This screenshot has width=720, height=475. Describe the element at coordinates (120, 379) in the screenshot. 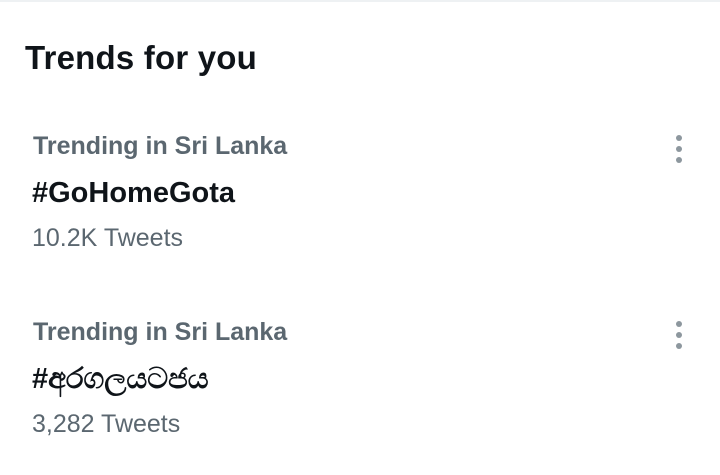

I see `trend-hashtag: #අරගලයටජය` at that location.